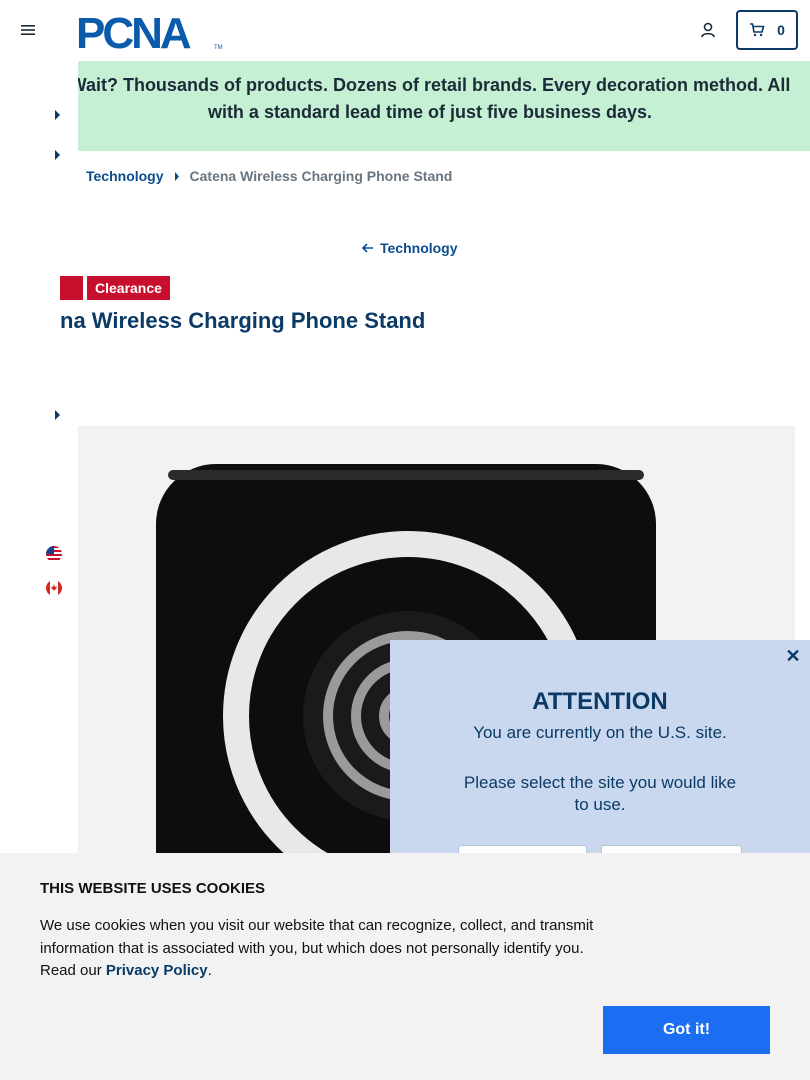 The width and height of the screenshot is (810, 1080). I want to click on accept-cookies-button: Got it!, so click(686, 1030).